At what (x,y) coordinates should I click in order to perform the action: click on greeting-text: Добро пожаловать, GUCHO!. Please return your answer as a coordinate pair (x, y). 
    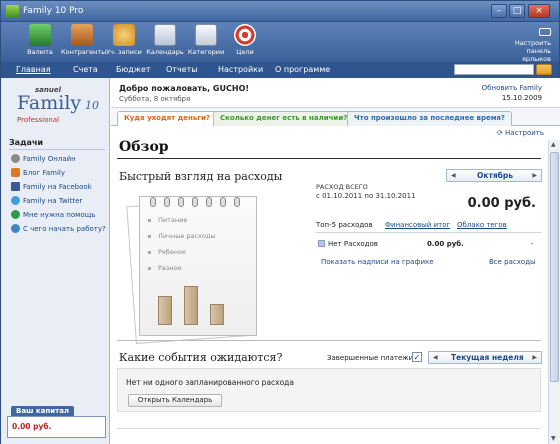
    Looking at the image, I should click on (184, 88).